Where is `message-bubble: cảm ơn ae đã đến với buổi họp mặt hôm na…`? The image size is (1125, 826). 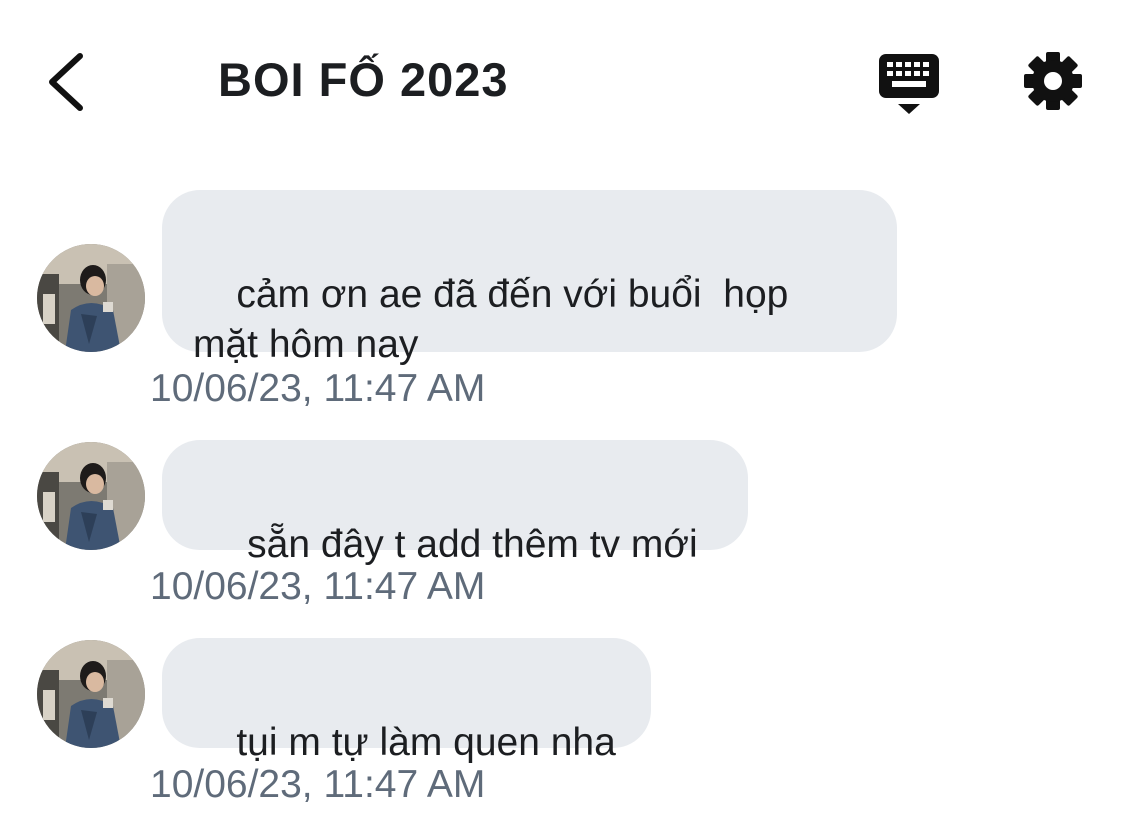
message-bubble: cảm ơn ae đã đến với buổi họp mặt hôm na… is located at coordinates (529, 278).